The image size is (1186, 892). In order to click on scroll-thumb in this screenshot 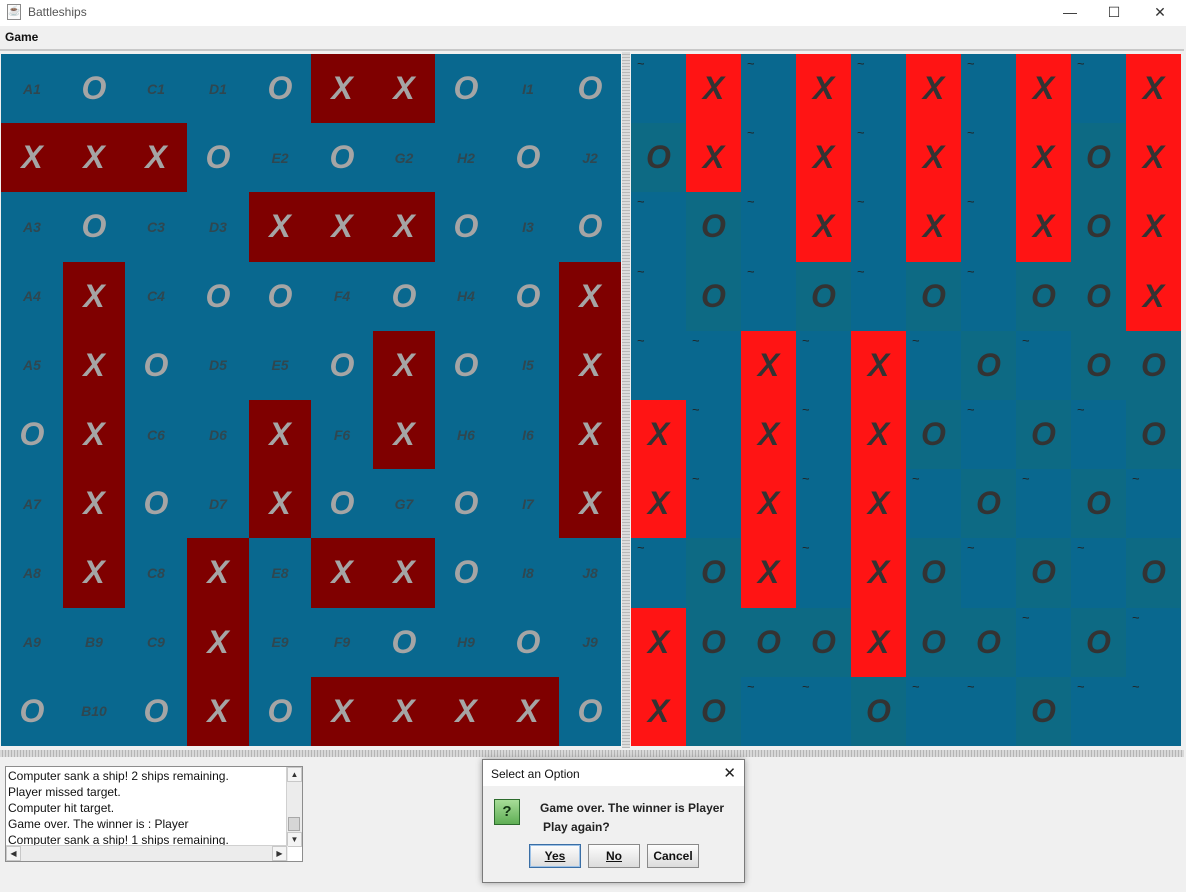, I will do `click(294, 824)`.